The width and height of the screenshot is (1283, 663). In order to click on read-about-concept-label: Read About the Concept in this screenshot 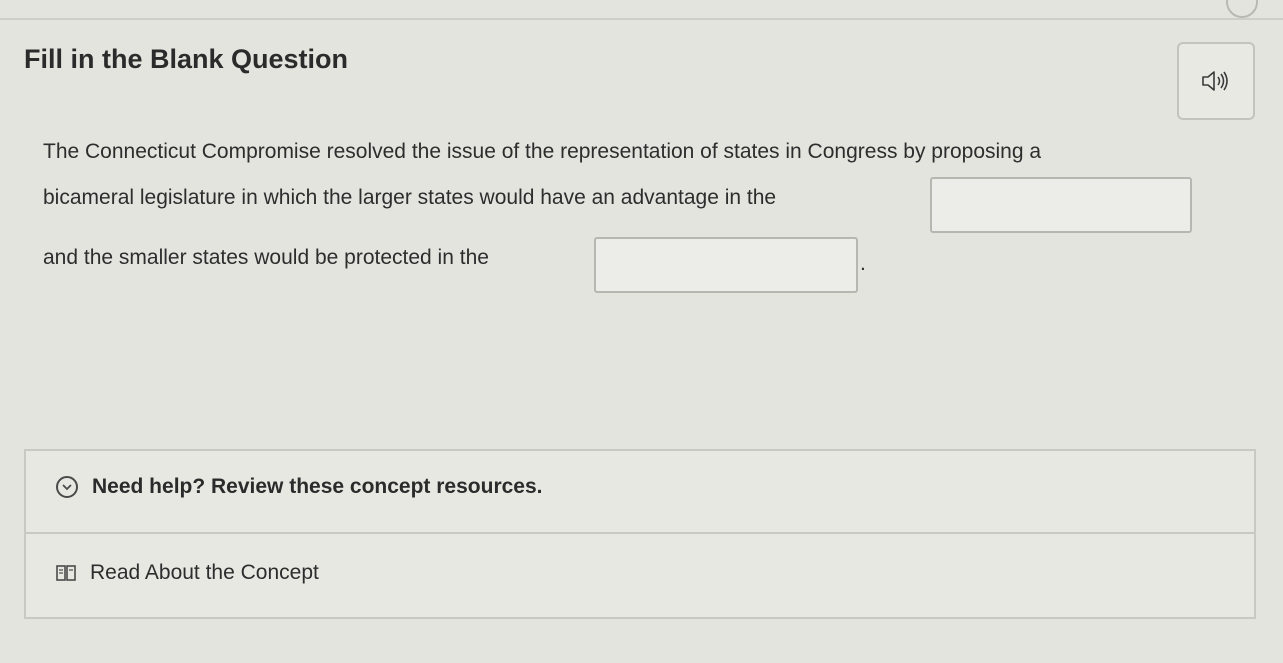, I will do `click(204, 572)`.